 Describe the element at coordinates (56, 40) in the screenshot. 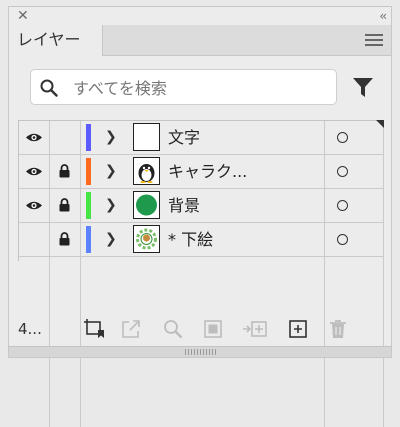

I see `tab-layers: レイヤー` at that location.